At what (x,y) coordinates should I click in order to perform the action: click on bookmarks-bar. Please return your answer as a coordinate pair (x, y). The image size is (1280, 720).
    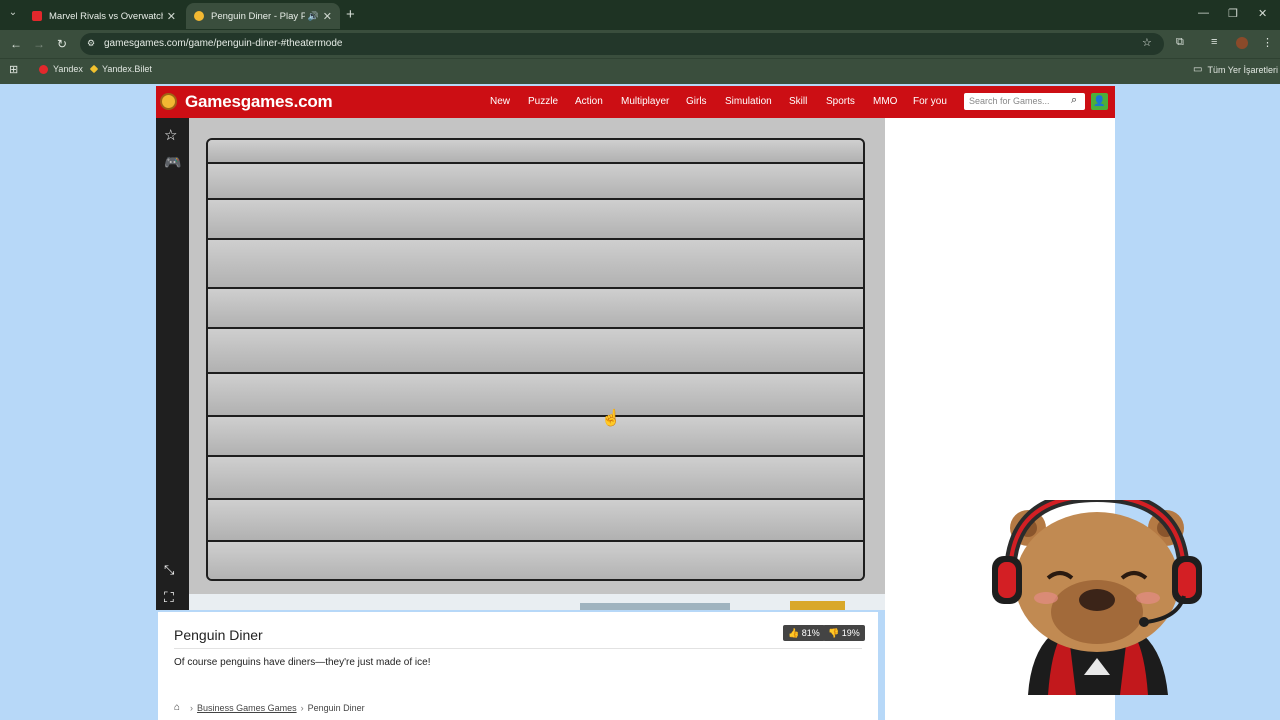
    Looking at the image, I should click on (640, 71).